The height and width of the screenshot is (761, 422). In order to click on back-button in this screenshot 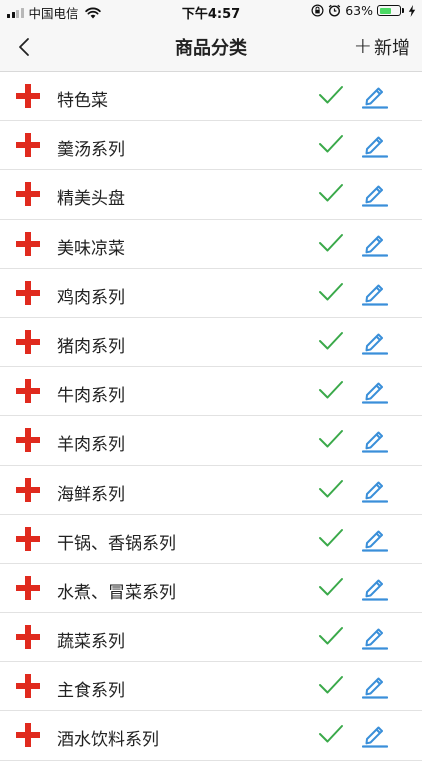, I will do `click(25, 47)`.